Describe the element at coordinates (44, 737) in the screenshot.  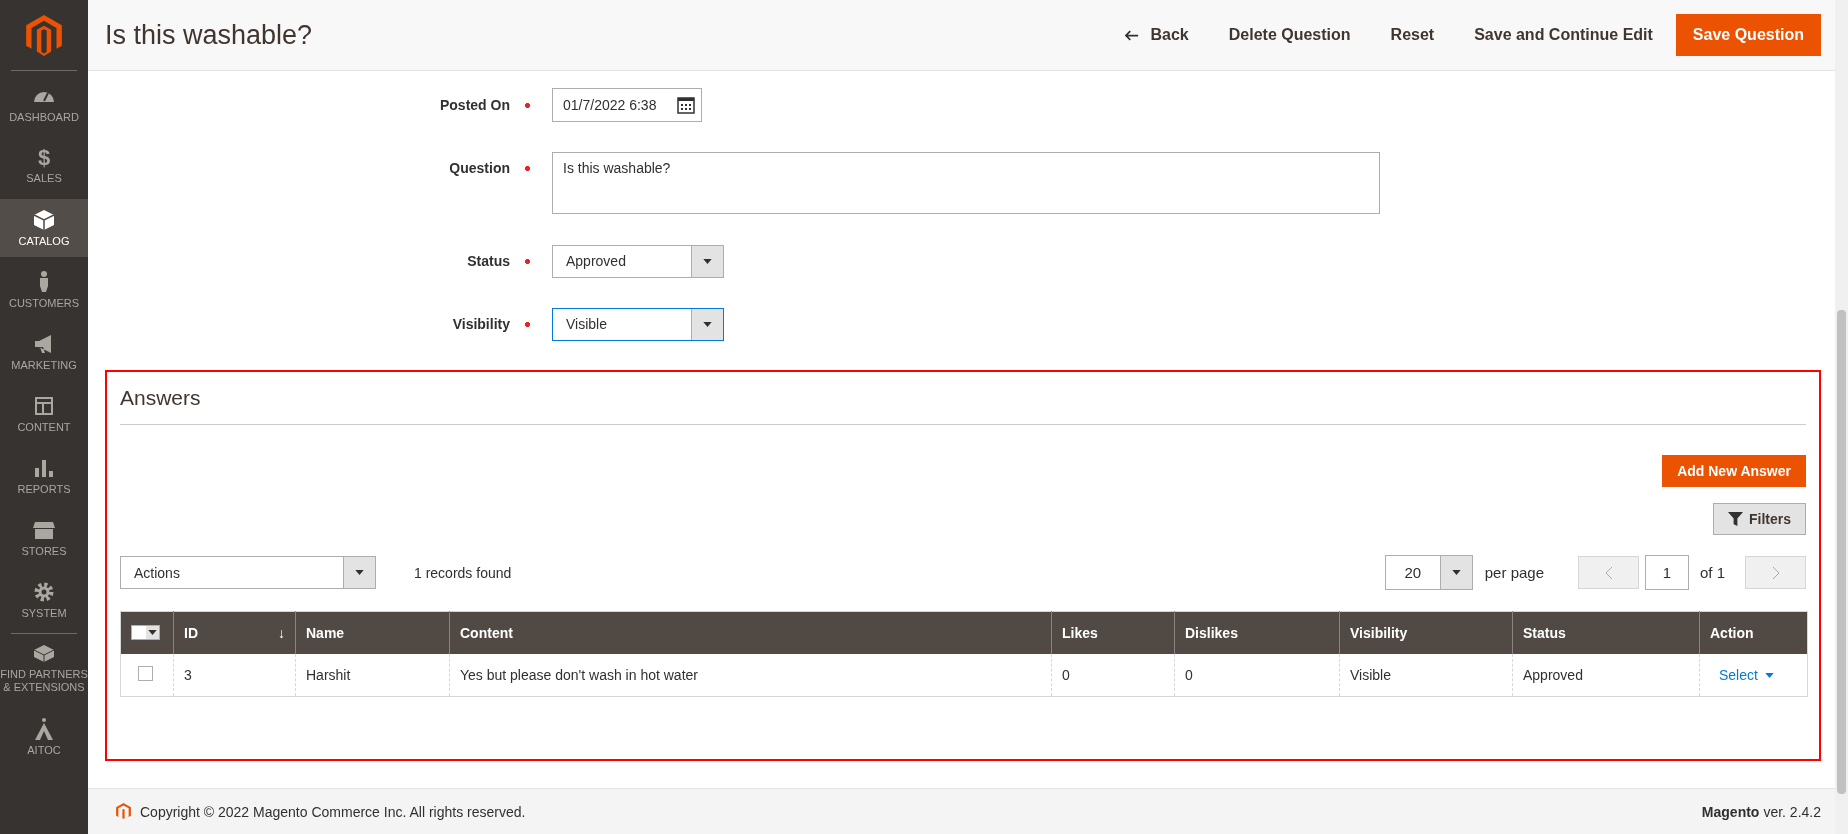
I see `sidebar-item: AITOC` at that location.